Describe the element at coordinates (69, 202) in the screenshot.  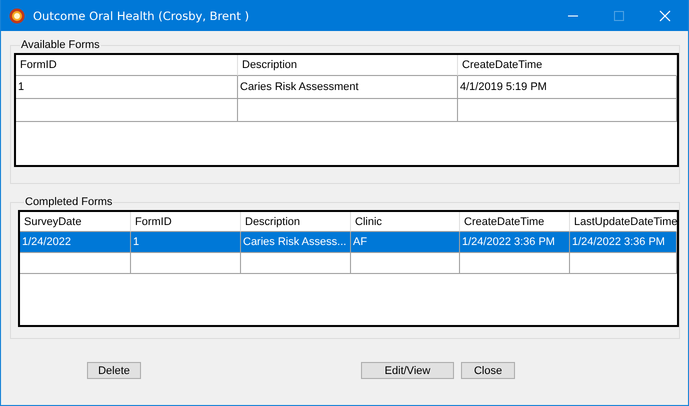
I see `group-title: Completed Forms` at that location.